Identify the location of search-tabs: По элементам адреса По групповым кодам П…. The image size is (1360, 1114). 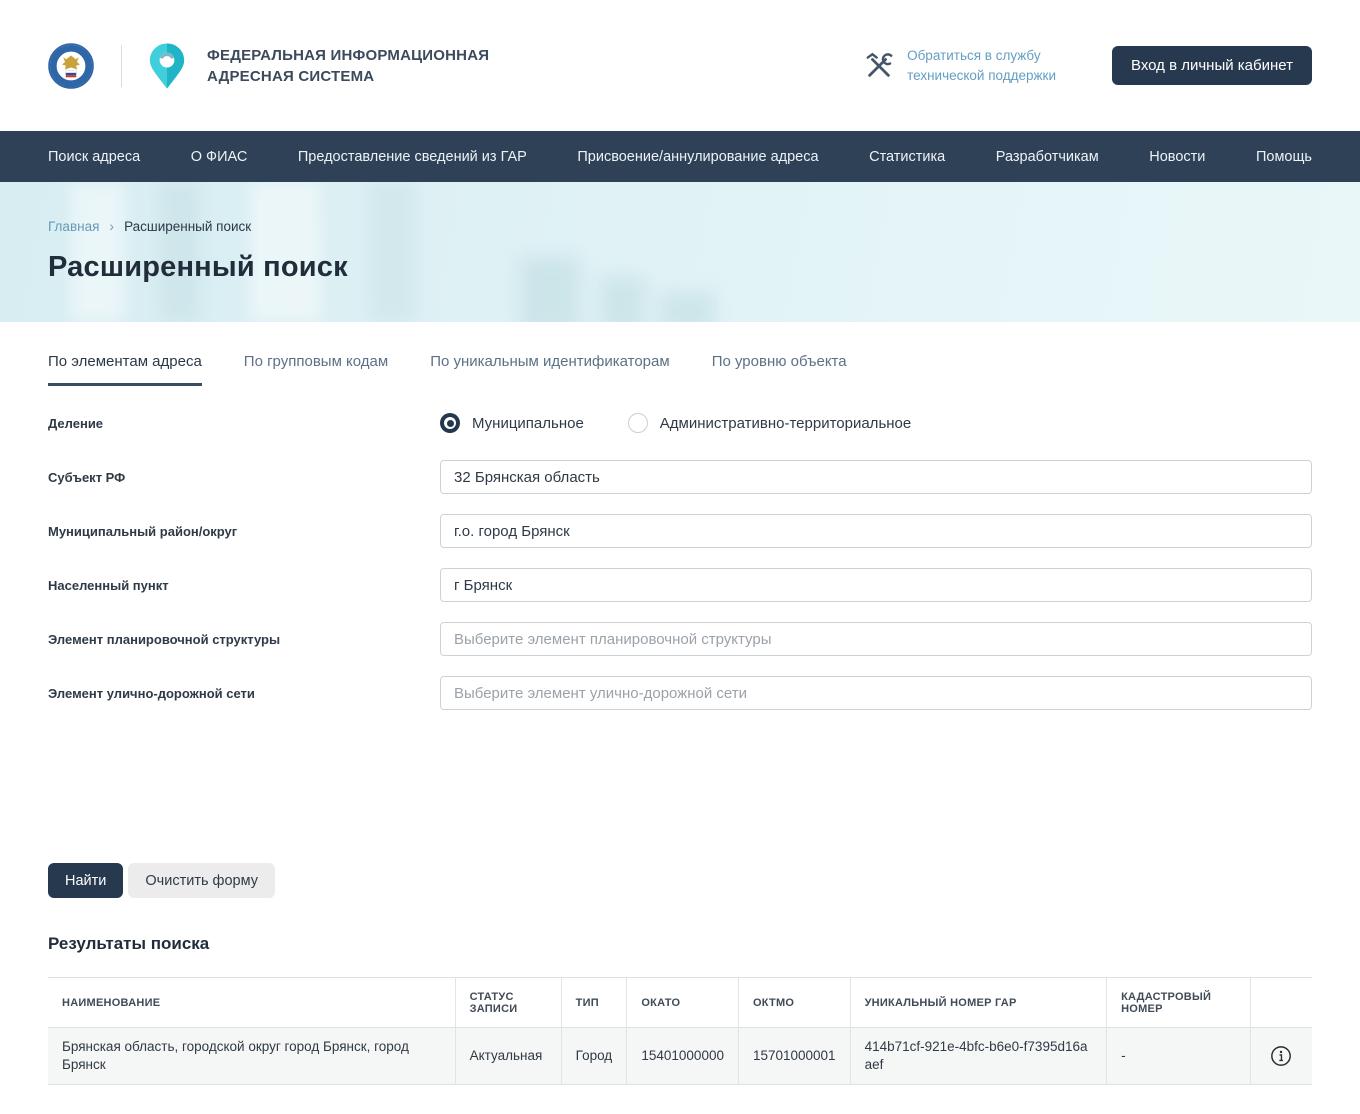
(680, 369).